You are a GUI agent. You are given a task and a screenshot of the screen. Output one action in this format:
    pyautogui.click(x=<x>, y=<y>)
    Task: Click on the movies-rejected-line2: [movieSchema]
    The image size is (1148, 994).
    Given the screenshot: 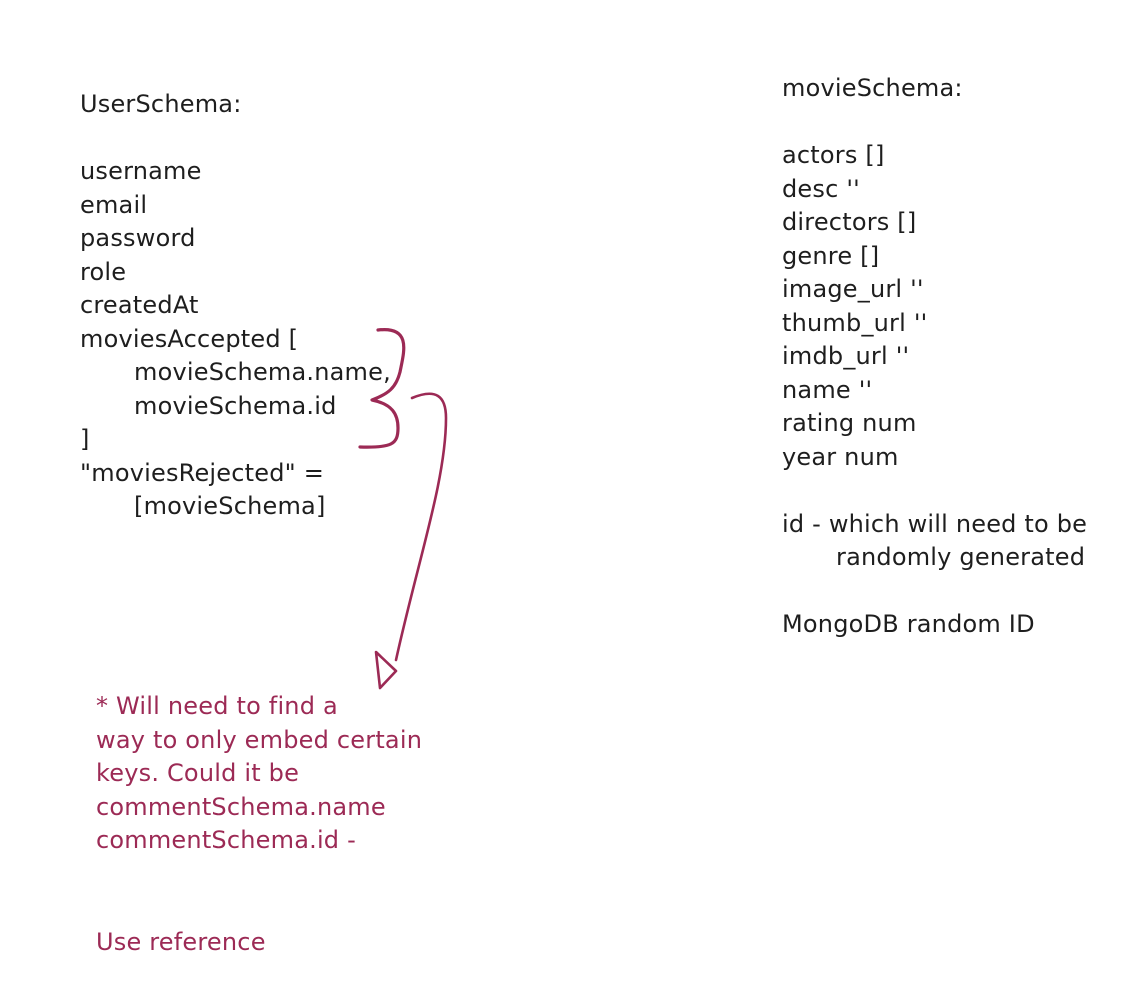 What is the action you would take?
    pyautogui.click(x=230, y=506)
    